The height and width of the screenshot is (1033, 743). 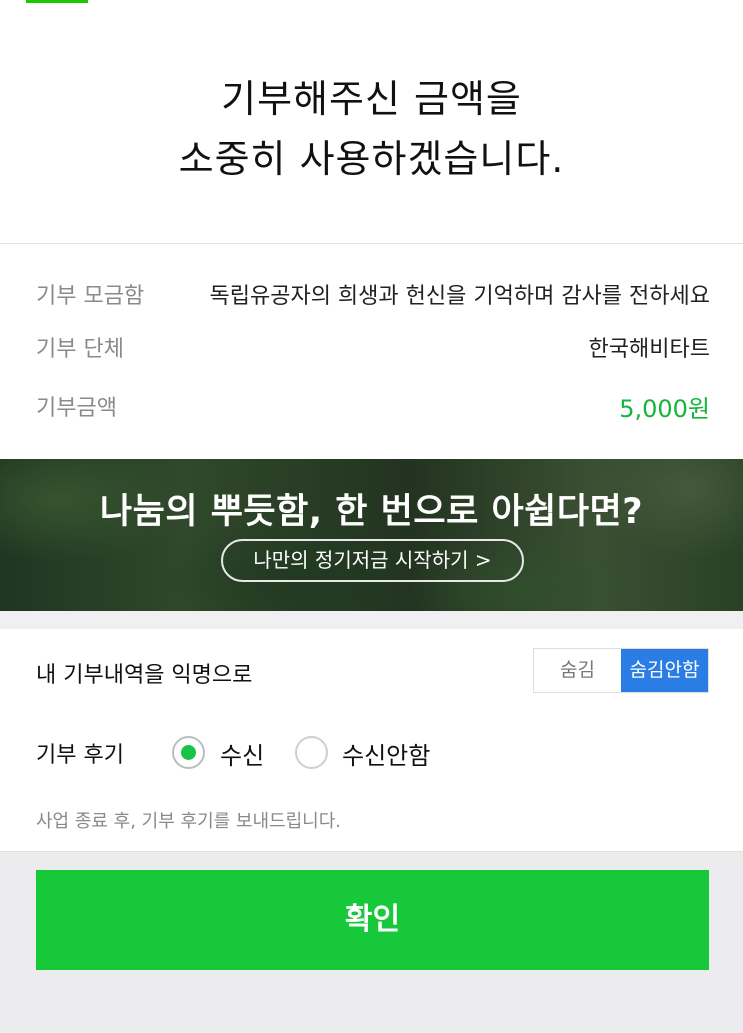 I want to click on decline-radio, so click(x=311, y=752).